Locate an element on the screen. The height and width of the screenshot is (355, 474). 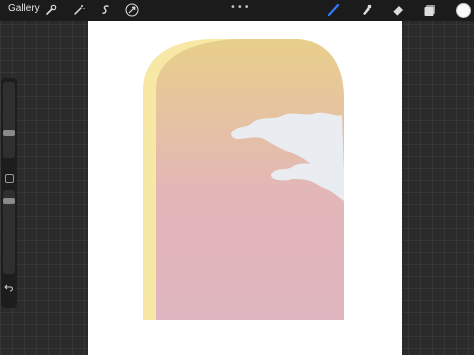
wrench-icon is located at coordinates (51, 9).